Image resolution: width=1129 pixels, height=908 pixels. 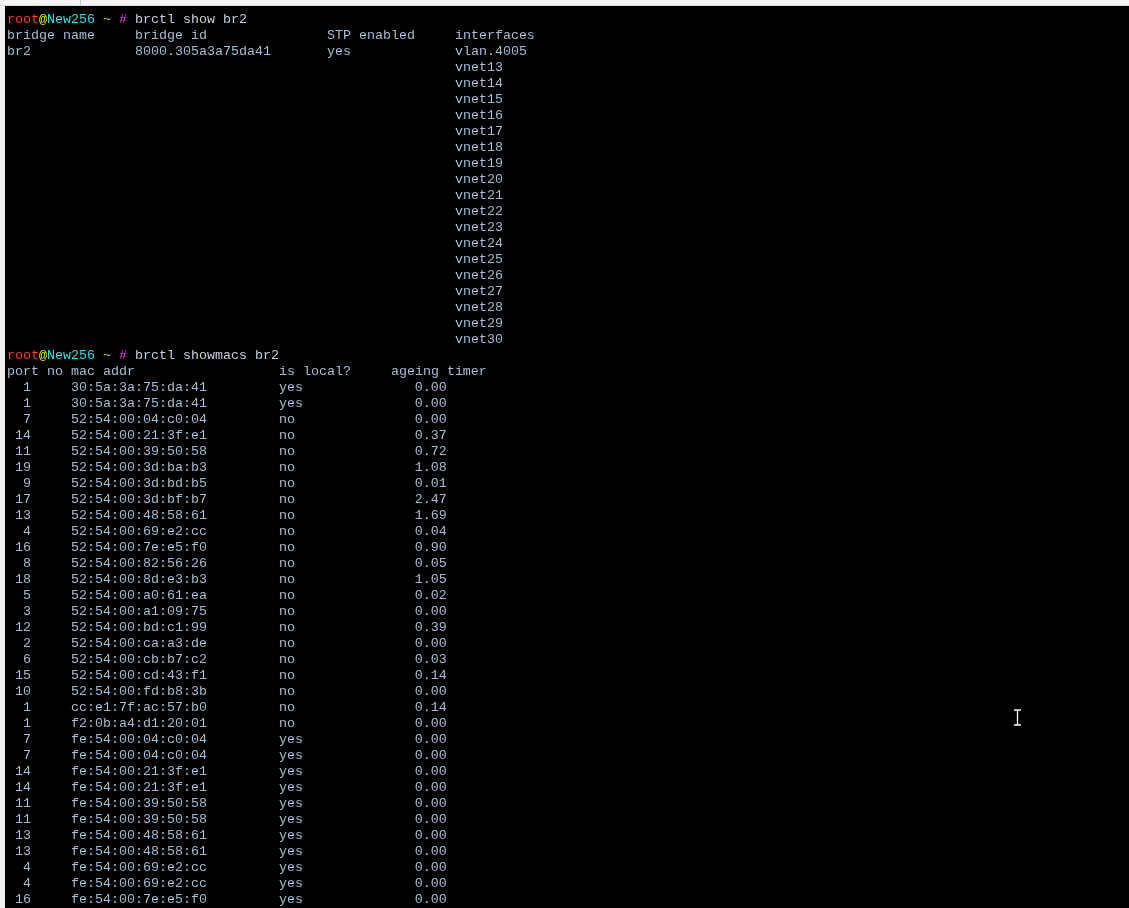 I want to click on mac-address: fe:54:00:69:e2:cc, so click(x=138, y=867).